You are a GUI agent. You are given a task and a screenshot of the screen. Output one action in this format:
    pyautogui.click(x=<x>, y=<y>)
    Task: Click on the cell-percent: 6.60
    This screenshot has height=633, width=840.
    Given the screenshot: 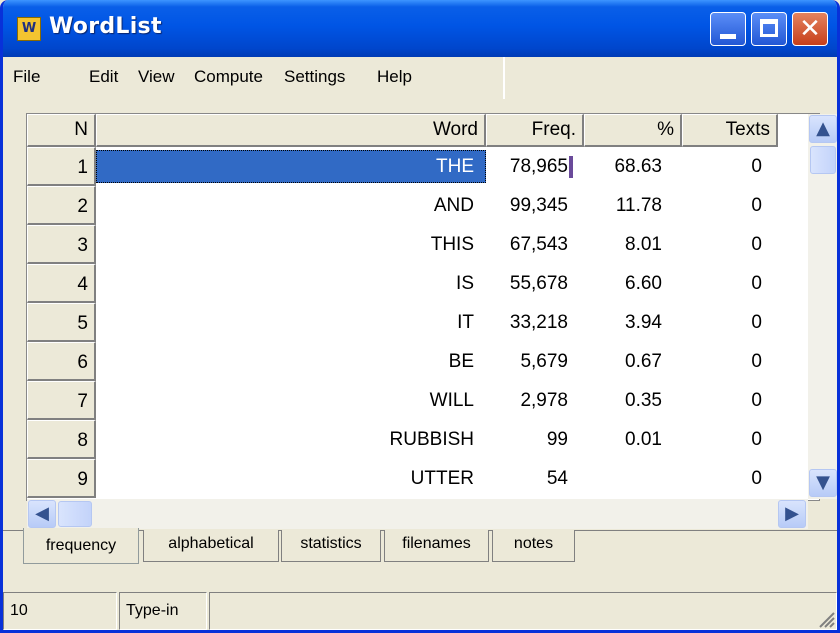 What is the action you would take?
    pyautogui.click(x=633, y=283)
    